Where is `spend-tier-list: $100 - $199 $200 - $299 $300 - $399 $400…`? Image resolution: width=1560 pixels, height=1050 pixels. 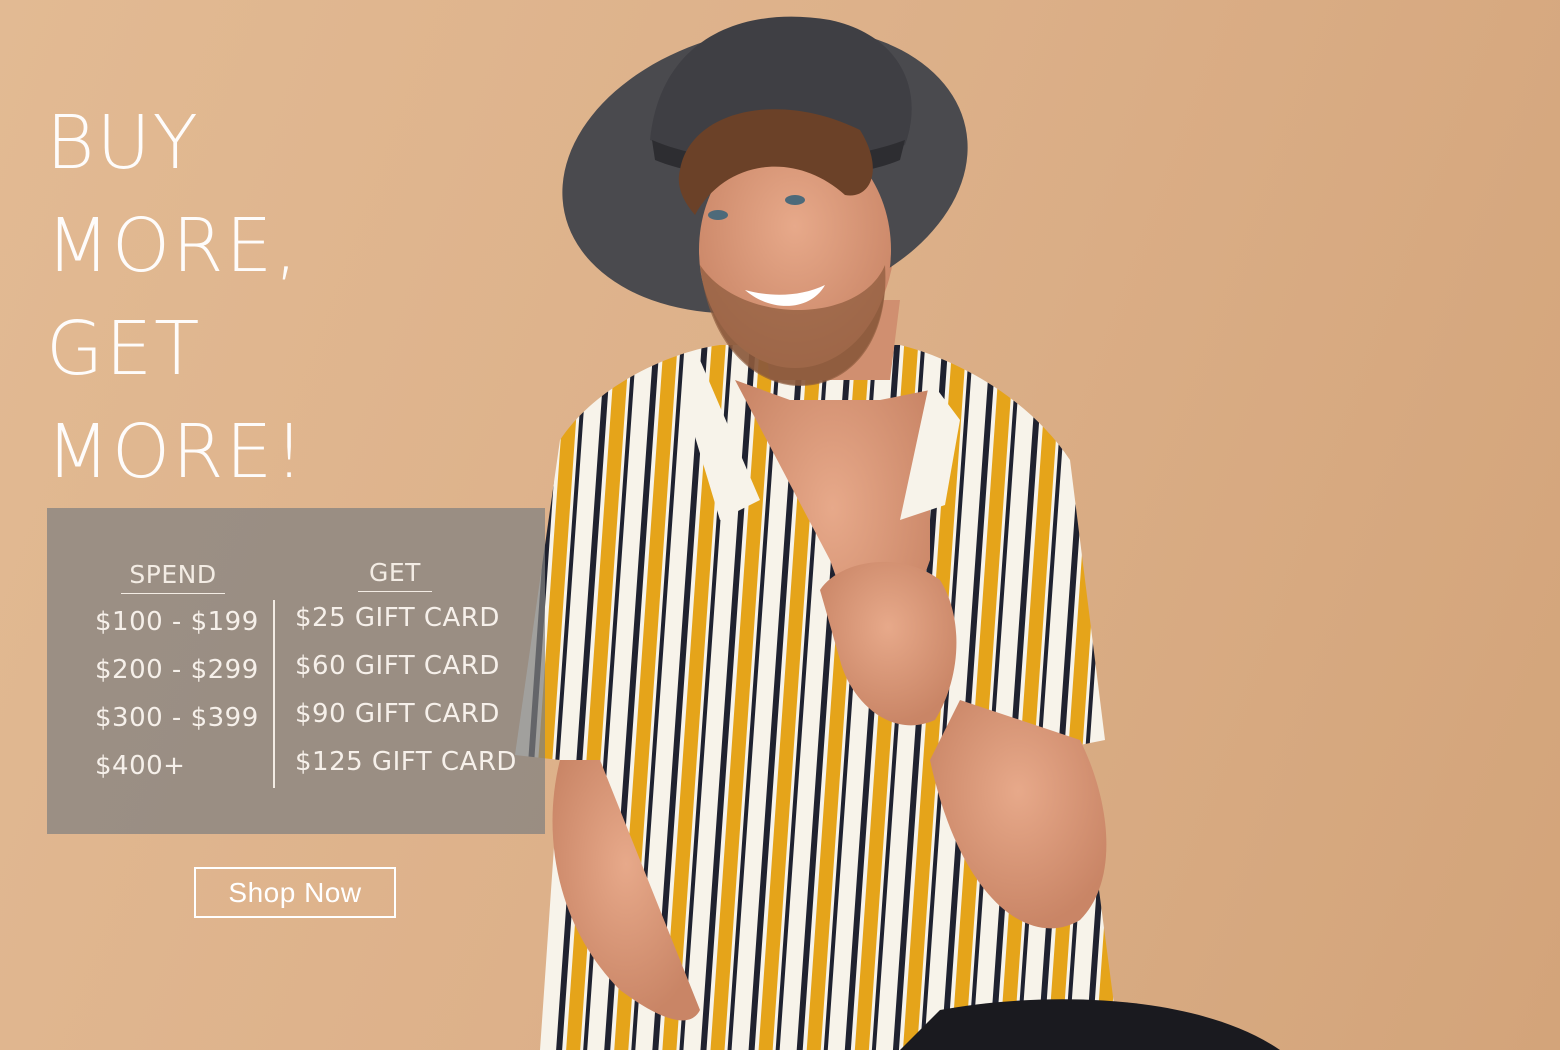 spend-tier-list: $100 - $199 $200 - $299 $300 - $399 $400… is located at coordinates (177, 694).